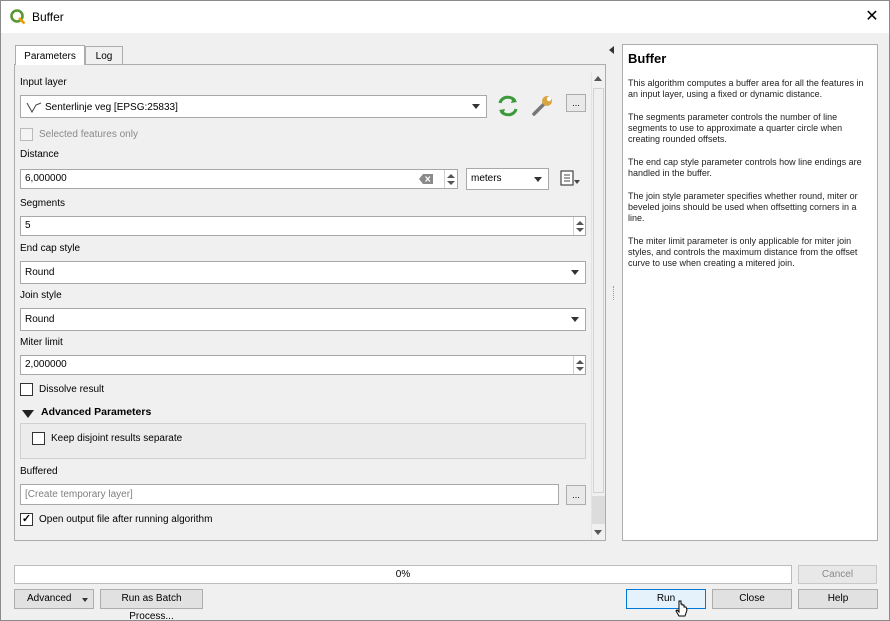 This screenshot has width=890, height=621. Describe the element at coordinates (79, 494) in the screenshot. I see `buffered-placeholder: [Create temporary layer]` at that location.